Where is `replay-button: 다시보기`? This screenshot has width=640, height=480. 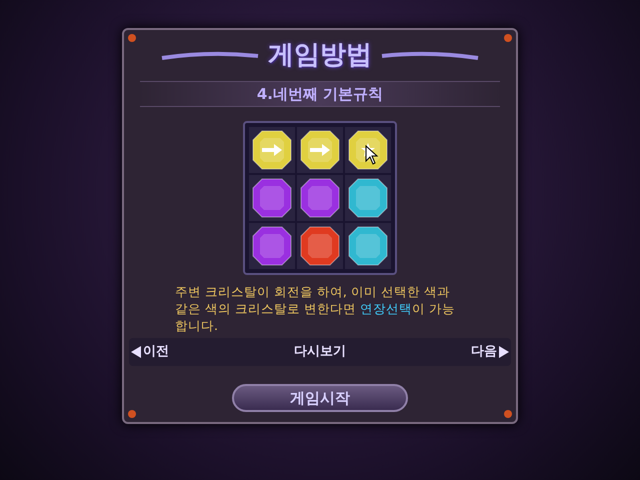
replay-button: 다시보기 is located at coordinates (320, 352).